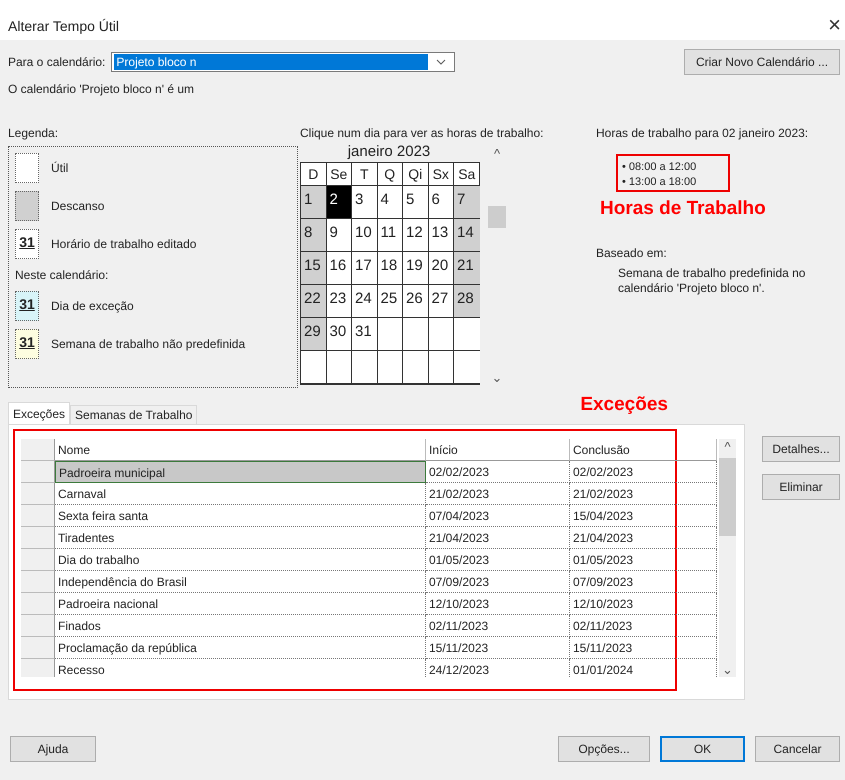 The width and height of the screenshot is (845, 780). I want to click on calendar-day: 26, so click(415, 301).